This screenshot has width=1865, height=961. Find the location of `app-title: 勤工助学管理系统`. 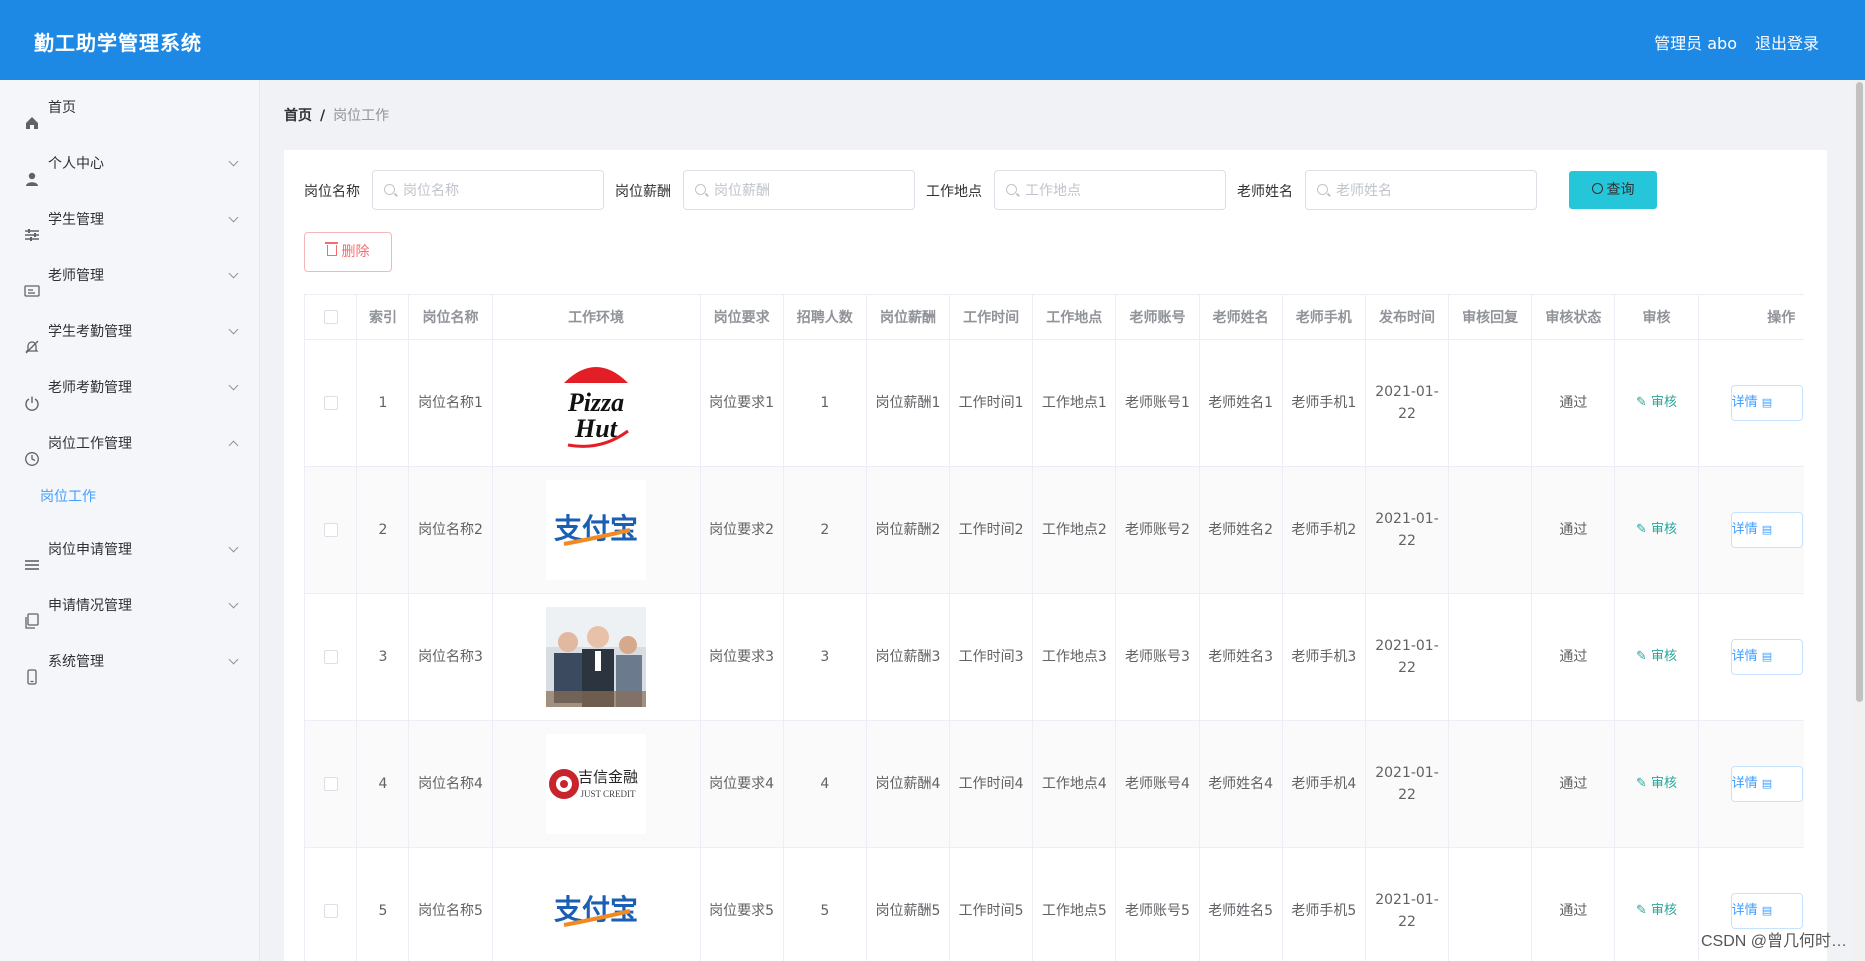

app-title: 勤工助学管理系统 is located at coordinates (118, 43).